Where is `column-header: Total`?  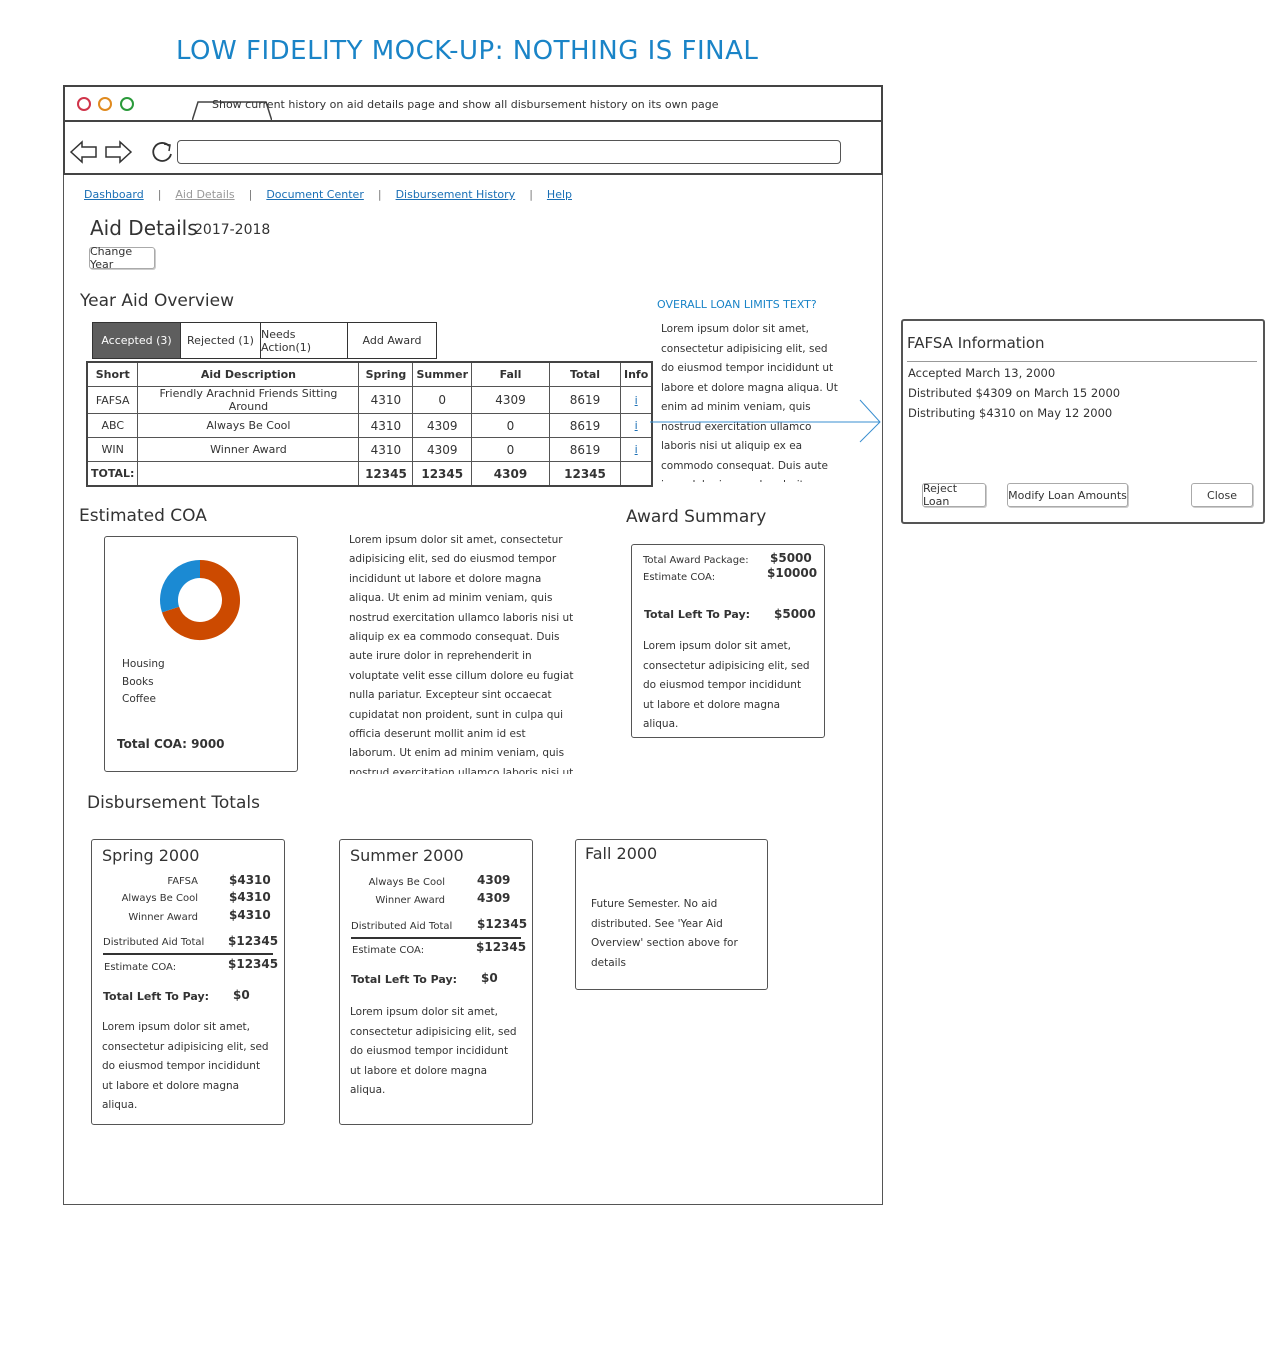 column-header: Total is located at coordinates (585, 374).